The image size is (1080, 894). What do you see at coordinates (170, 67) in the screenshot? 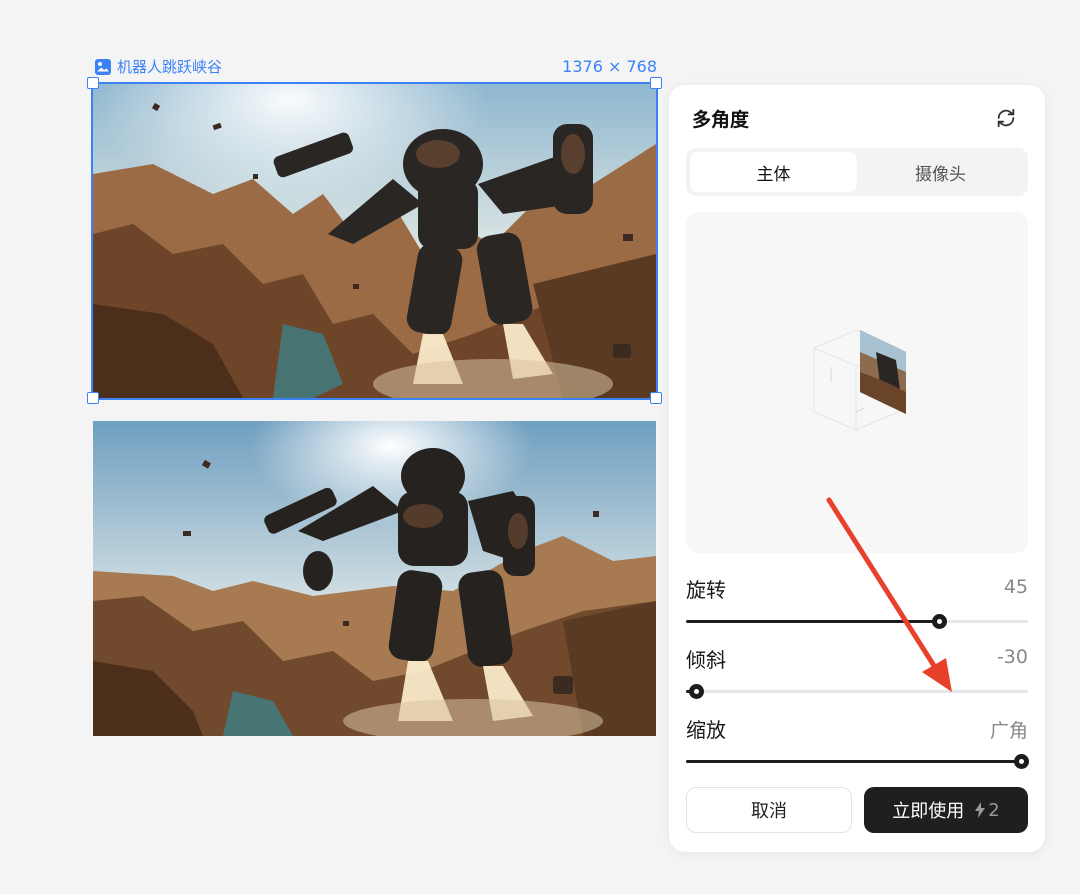
I see `image-title: 机器人跳跃峡谷` at bounding box center [170, 67].